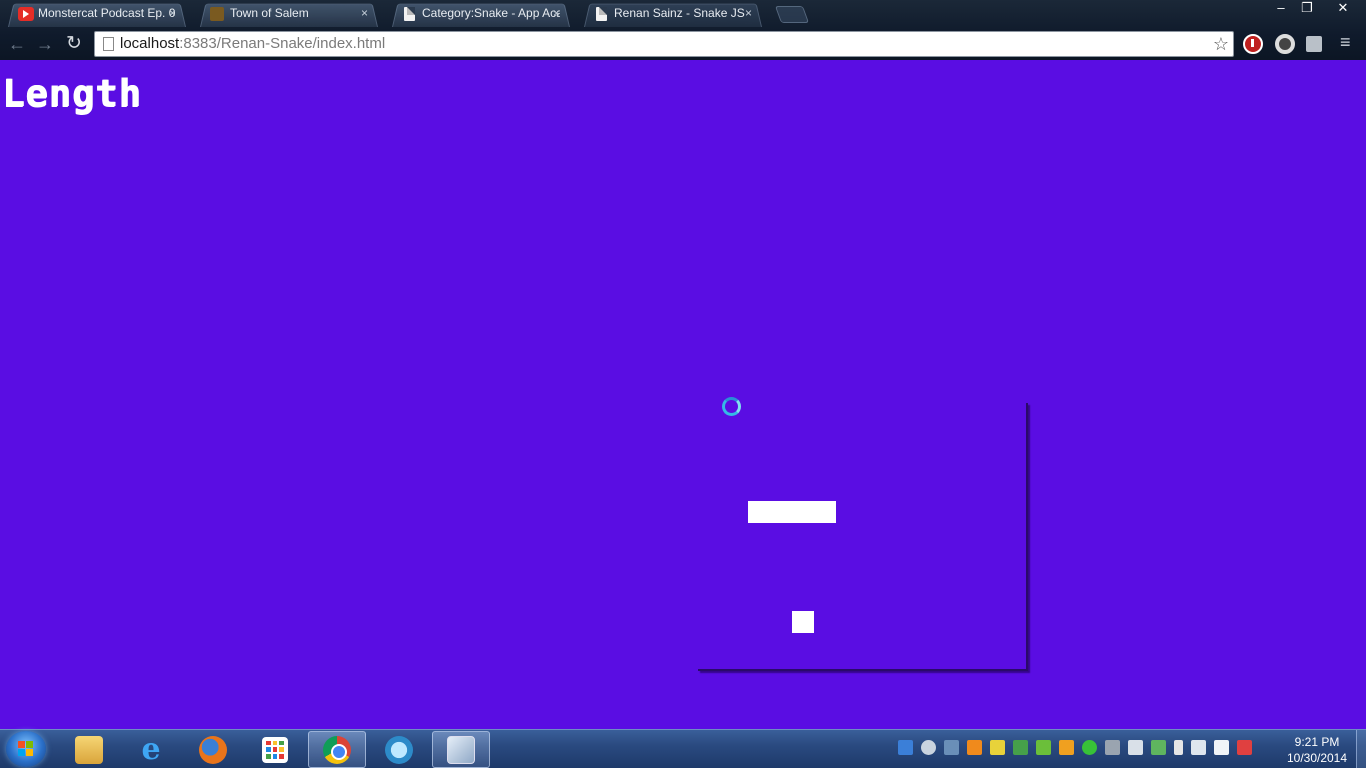 This screenshot has width=1366, height=768. I want to click on forward-button: →, so click(45, 44).